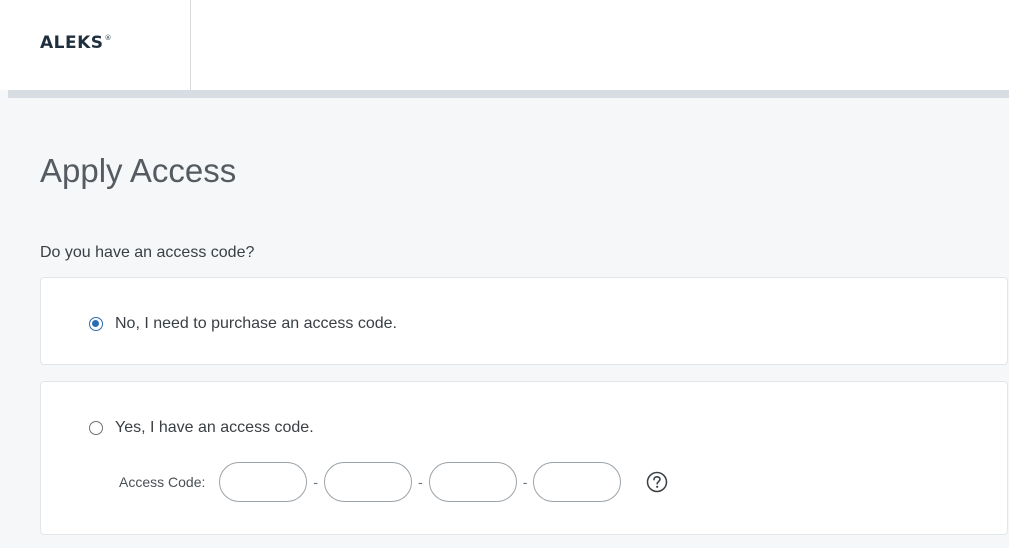 The width and height of the screenshot is (1009, 548). What do you see at coordinates (508, 94) in the screenshot?
I see `header-divider` at bounding box center [508, 94].